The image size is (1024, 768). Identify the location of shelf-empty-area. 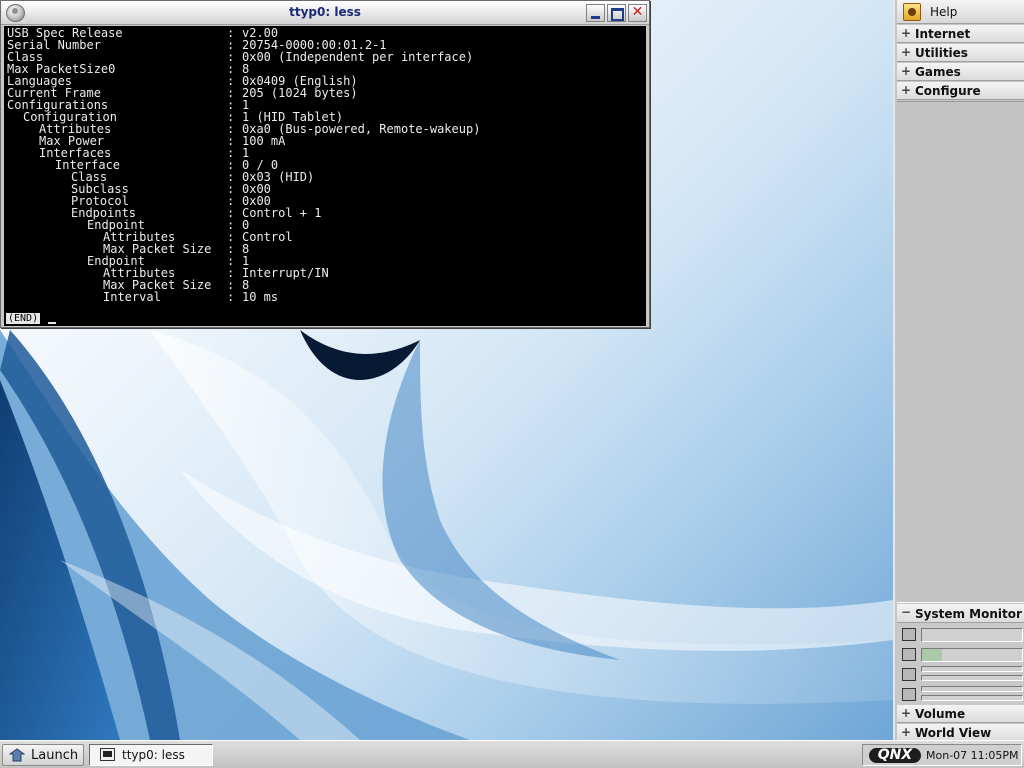
(960, 352).